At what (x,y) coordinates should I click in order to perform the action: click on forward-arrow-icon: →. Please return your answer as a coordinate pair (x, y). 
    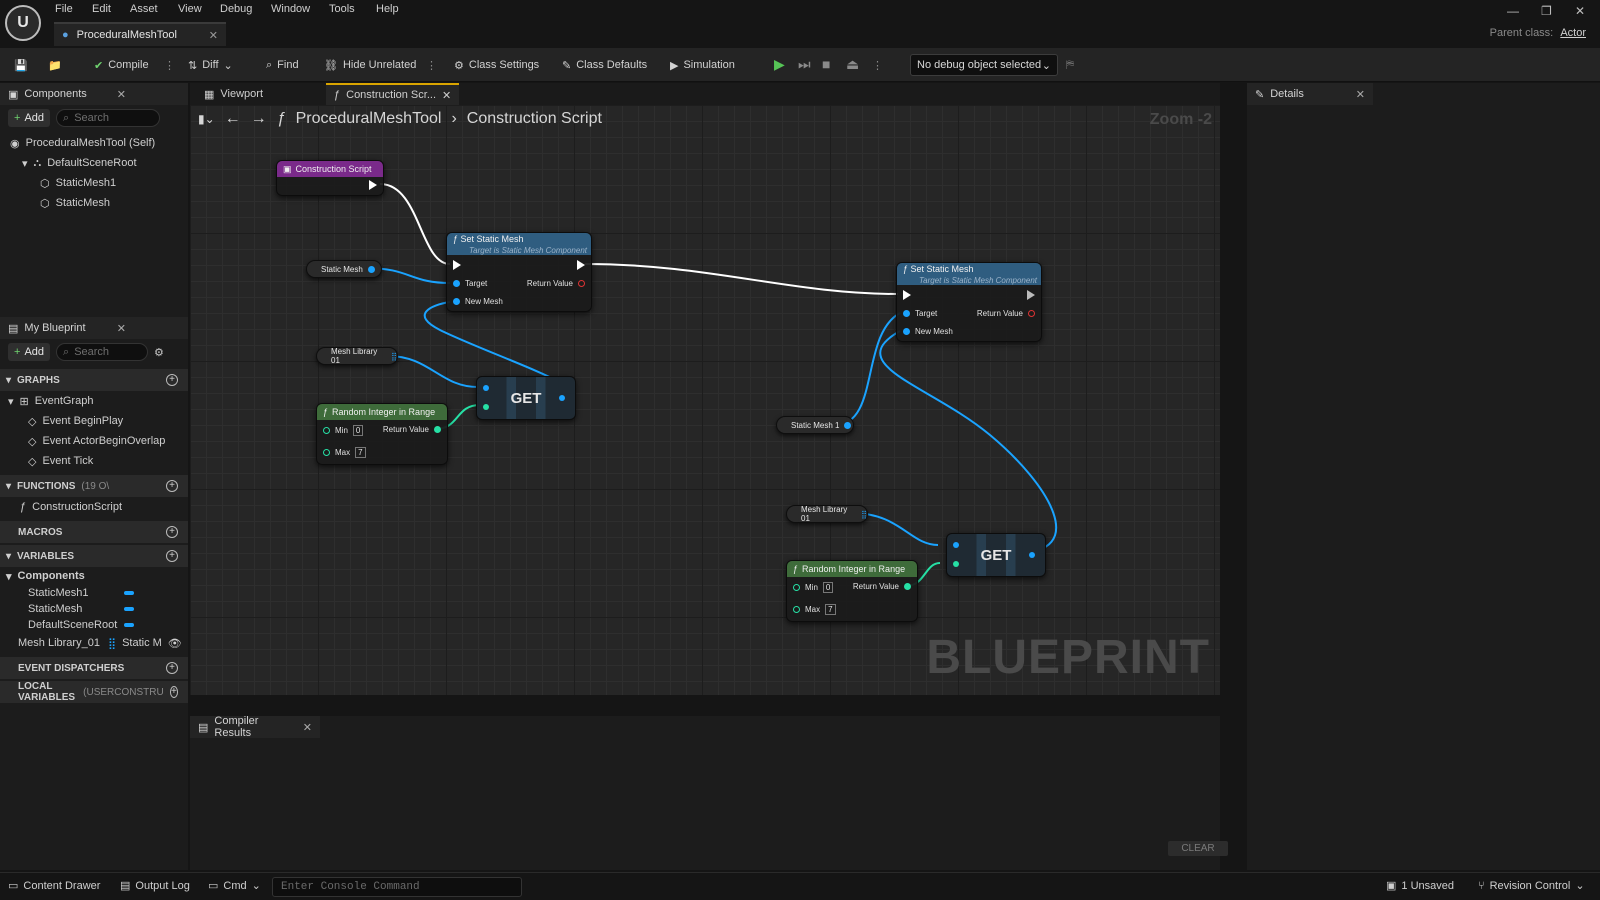
    Looking at the image, I should click on (259, 119).